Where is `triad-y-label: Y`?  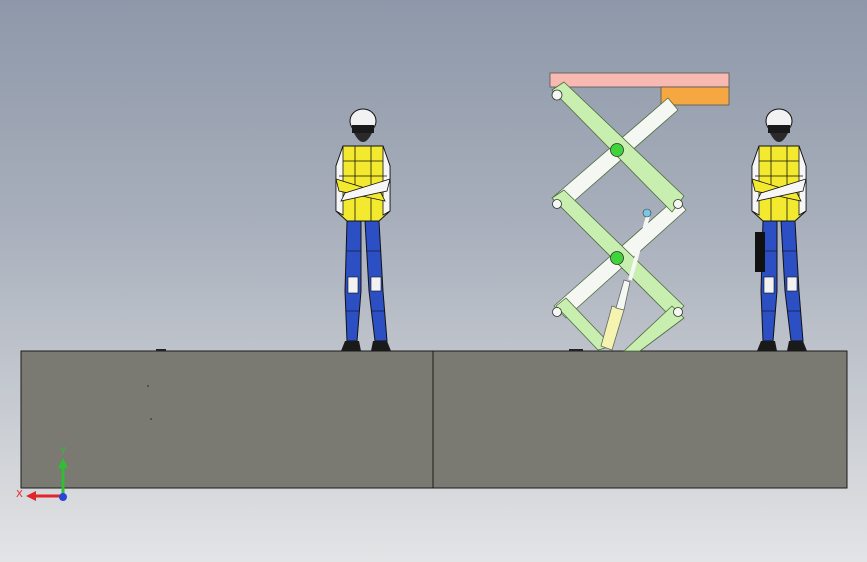
triad-y-label: Y is located at coordinates (63, 451).